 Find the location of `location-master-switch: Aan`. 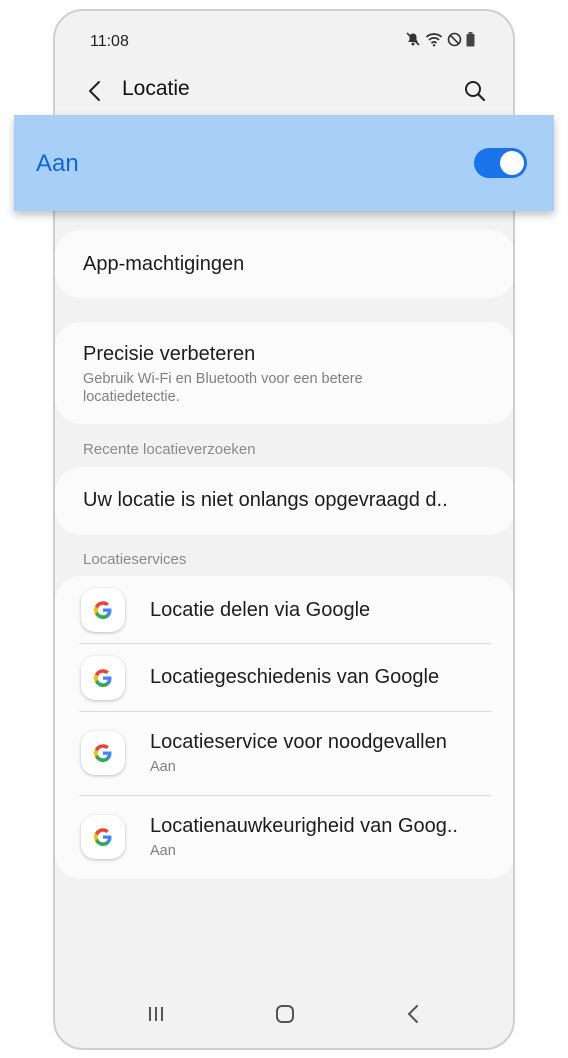

location-master-switch: Aan is located at coordinates (284, 163).